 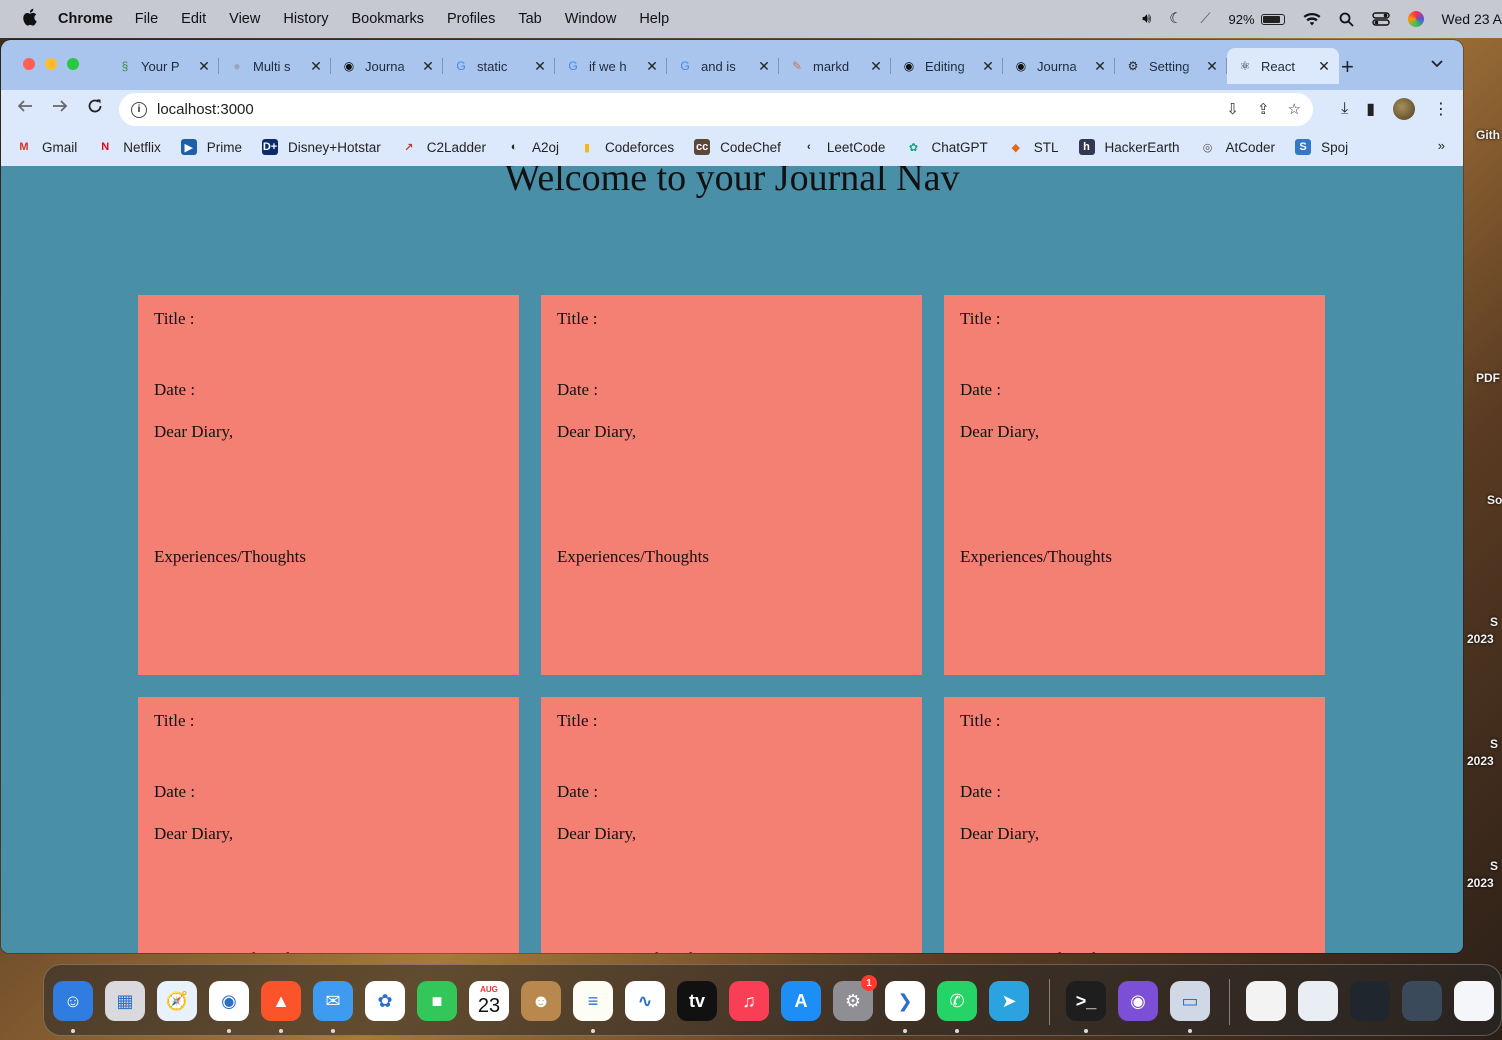 I want to click on browser-tab: ● Multi s ✕, so click(x=275, y=66).